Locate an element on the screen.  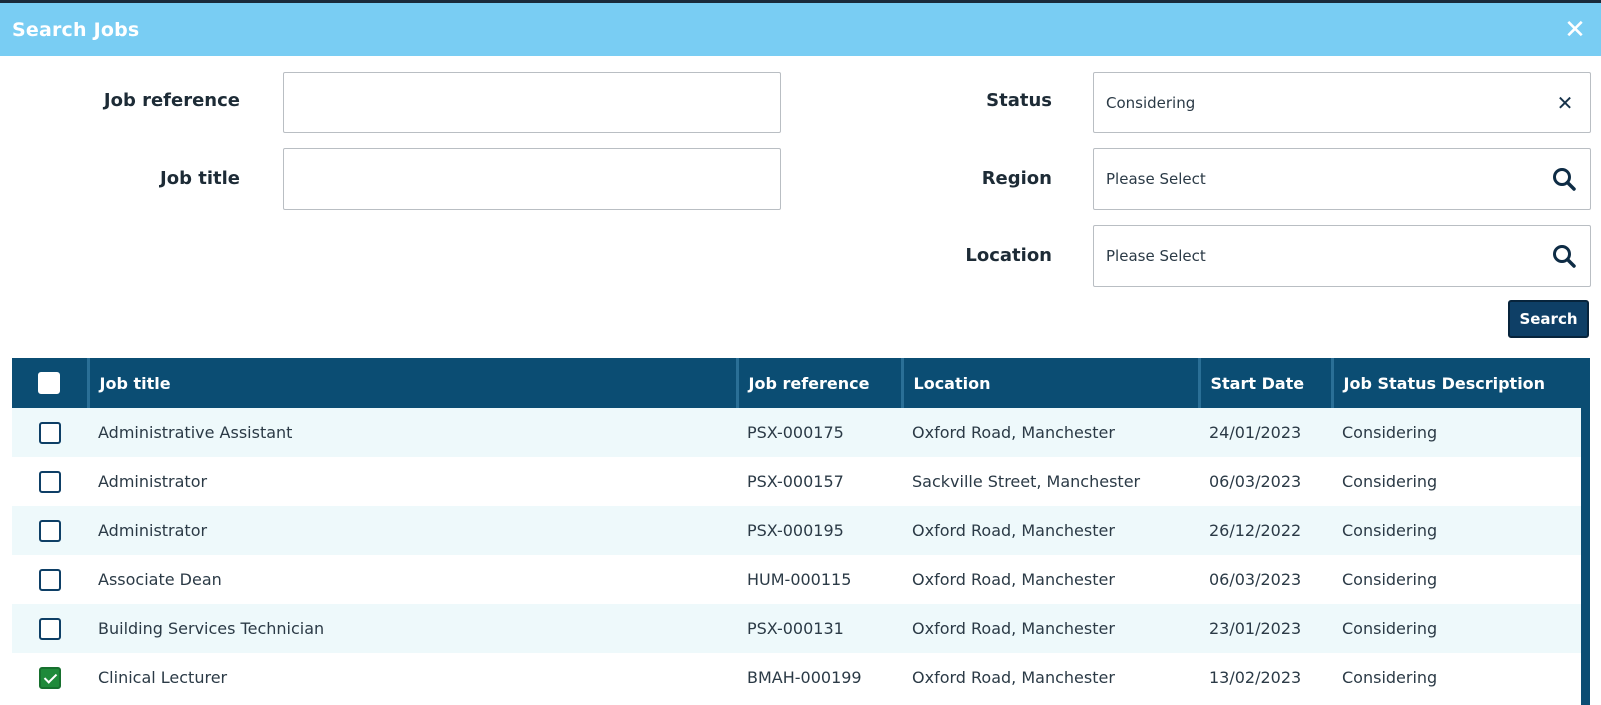
column-header-job-title: Job title is located at coordinates (411, 383).